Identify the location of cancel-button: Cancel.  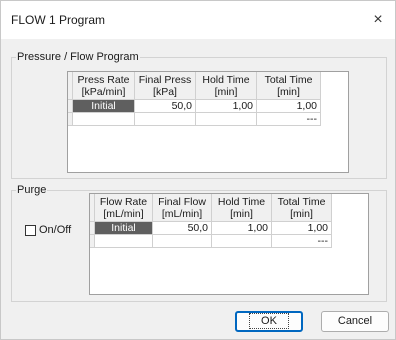
(355, 321).